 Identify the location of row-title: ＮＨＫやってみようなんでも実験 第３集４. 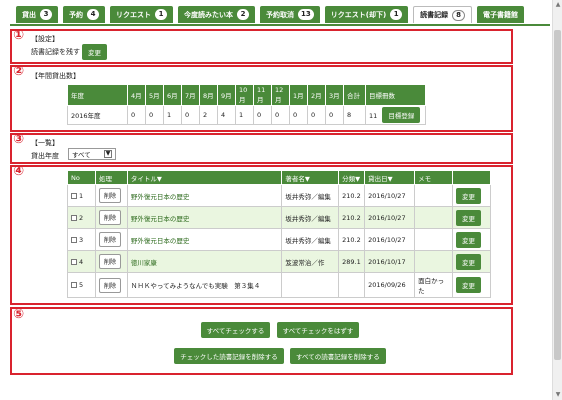
(204, 285).